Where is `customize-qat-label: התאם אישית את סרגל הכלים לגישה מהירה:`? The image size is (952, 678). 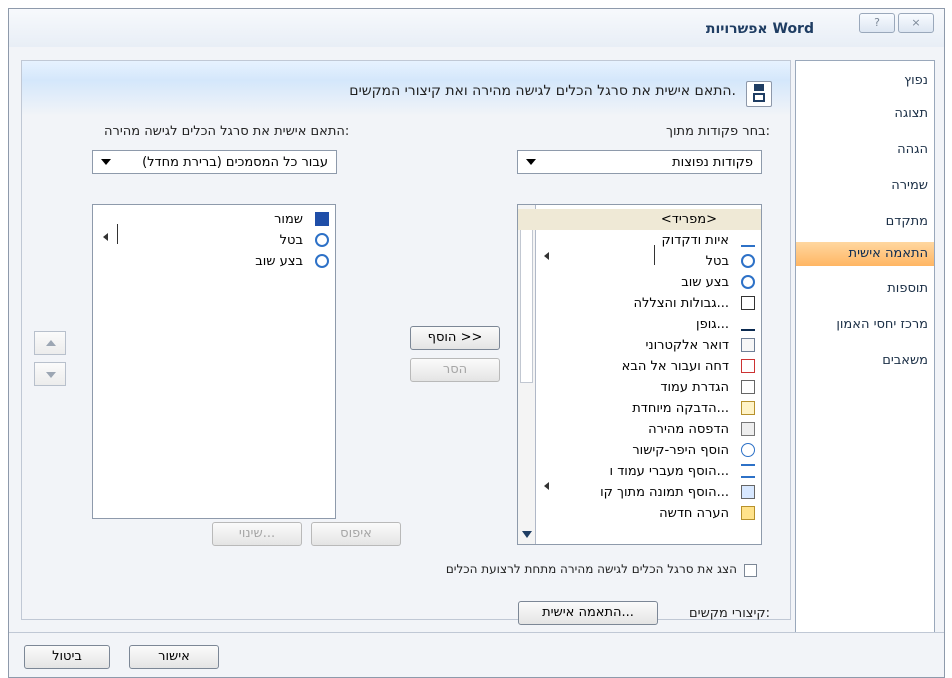 customize-qat-label: התאם אישית את סרגל הכלים לגישה מהירה: is located at coordinates (227, 131).